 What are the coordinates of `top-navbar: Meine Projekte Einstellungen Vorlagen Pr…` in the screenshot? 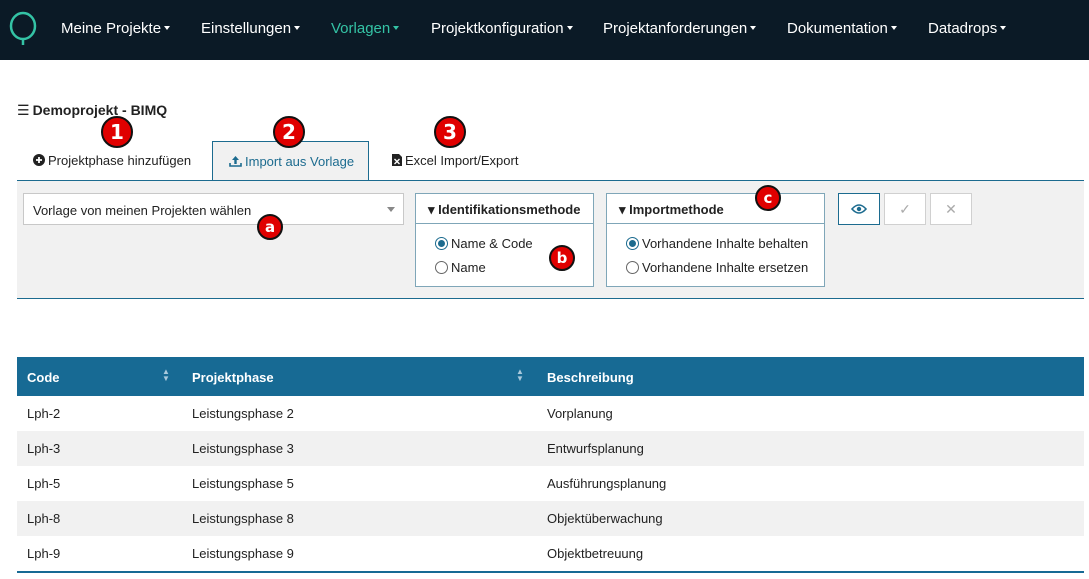 It's located at (544, 30).